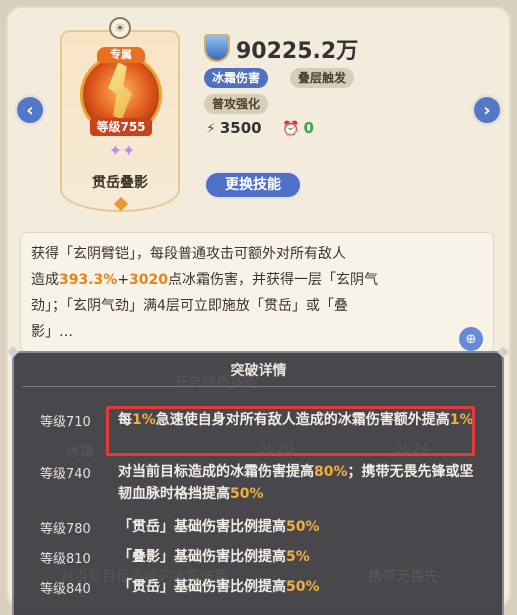 Image resolution: width=517 pixels, height=615 pixels. I want to click on row-text-810: 「叠影」基础伤害比例提高5%, so click(214, 557).